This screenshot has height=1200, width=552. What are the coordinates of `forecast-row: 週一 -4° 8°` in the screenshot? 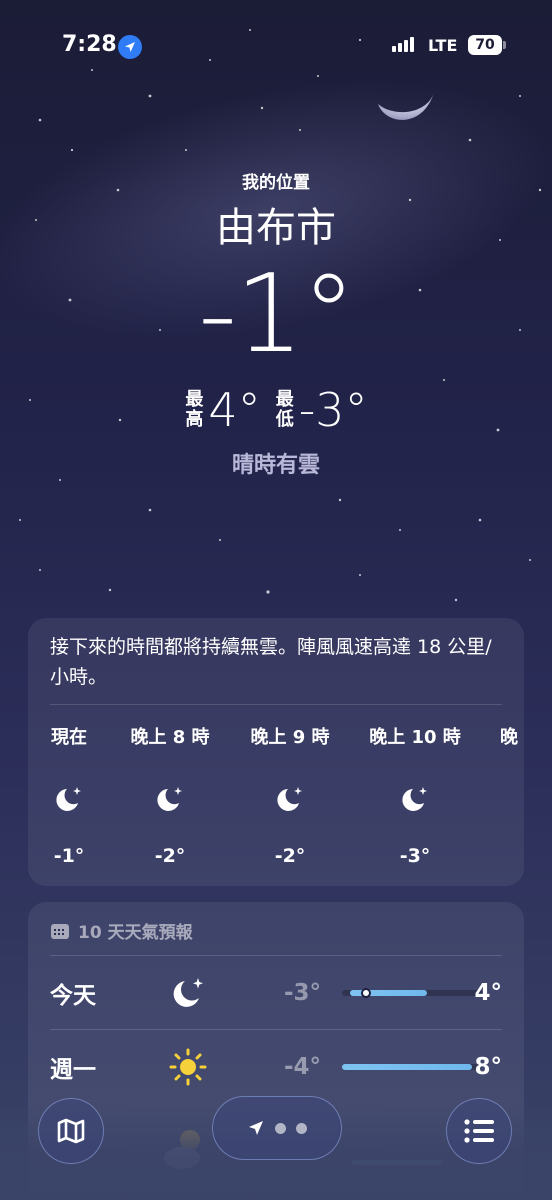 It's located at (276, 1066).